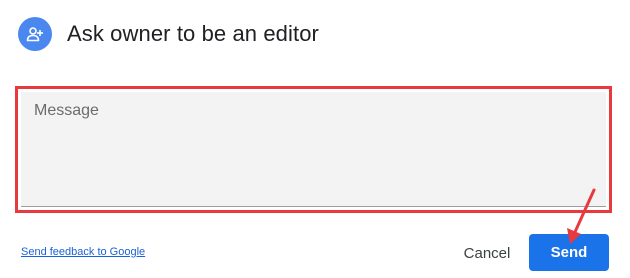  I want to click on dialog-title: Ask owner to be an editor, so click(193, 33).